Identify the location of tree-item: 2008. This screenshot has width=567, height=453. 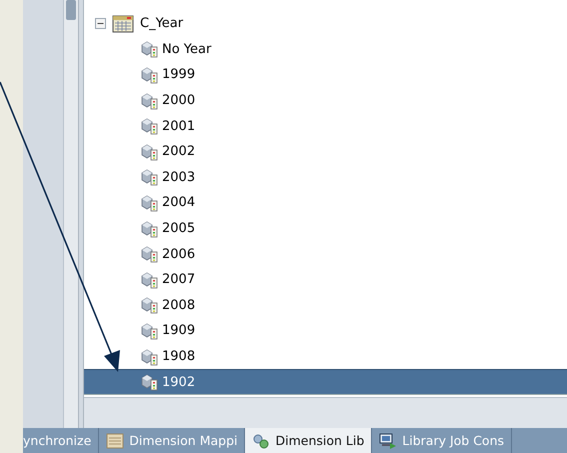
(325, 305).